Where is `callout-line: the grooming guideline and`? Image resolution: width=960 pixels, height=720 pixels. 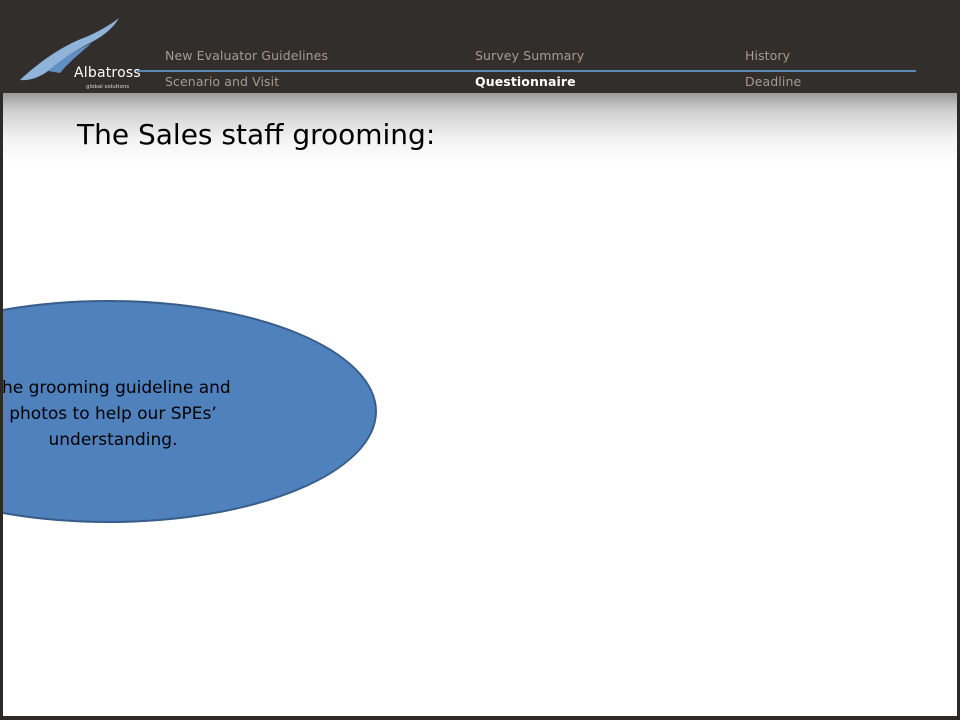 callout-line: the grooming guideline and is located at coordinates (117, 388).